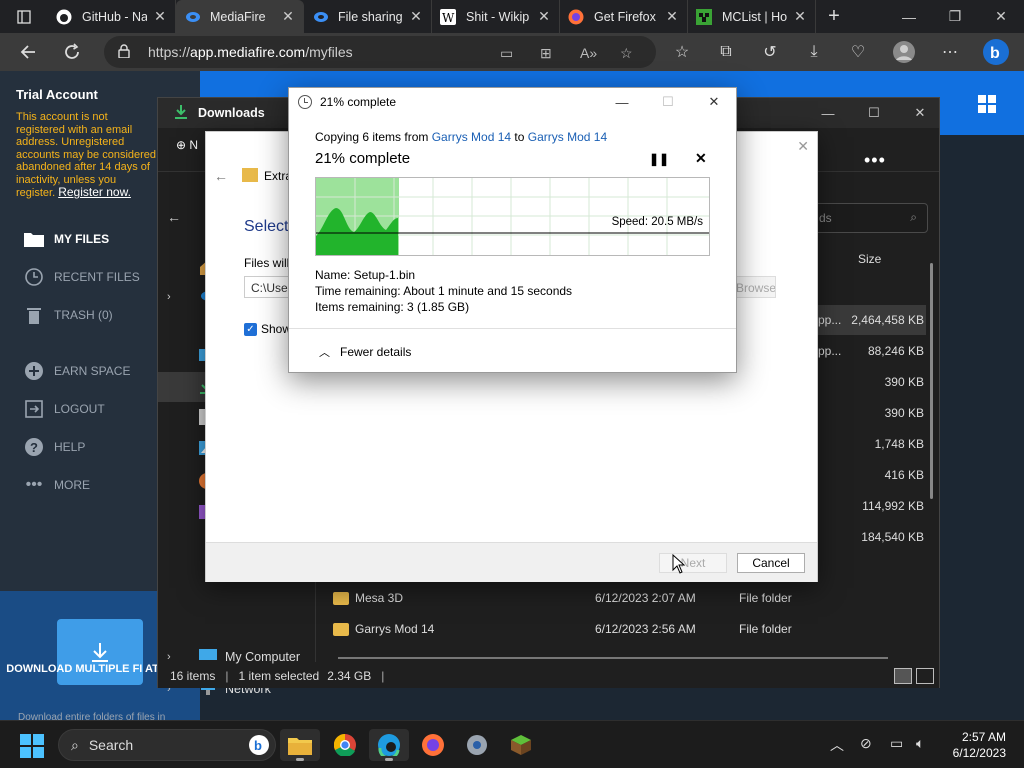 This screenshot has height=768, width=1024. What do you see at coordinates (368, 16) in the screenshot?
I see `tab-file-sharing: File sharing ✕` at bounding box center [368, 16].